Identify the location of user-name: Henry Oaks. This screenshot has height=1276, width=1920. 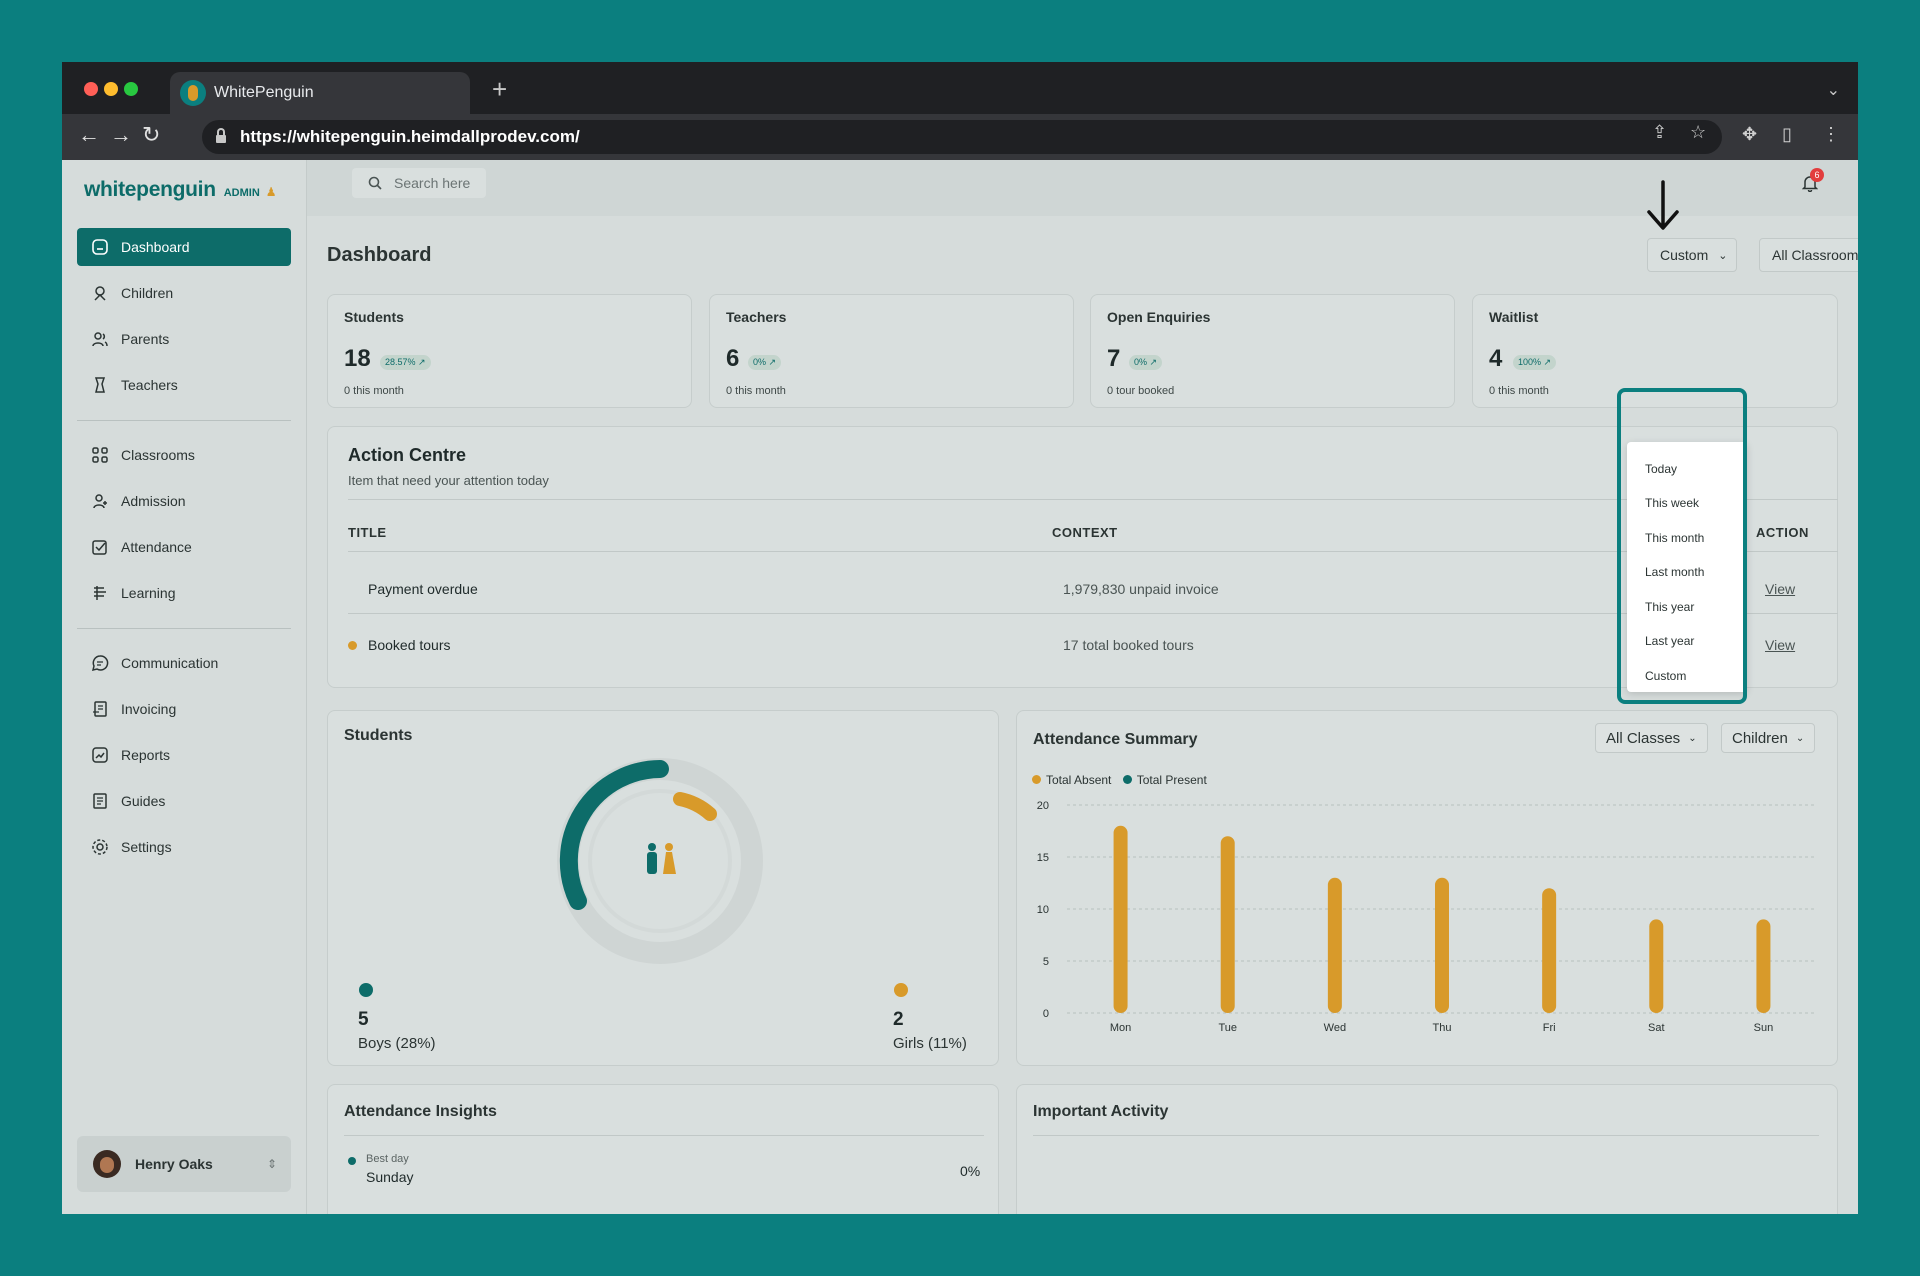
(174, 1164).